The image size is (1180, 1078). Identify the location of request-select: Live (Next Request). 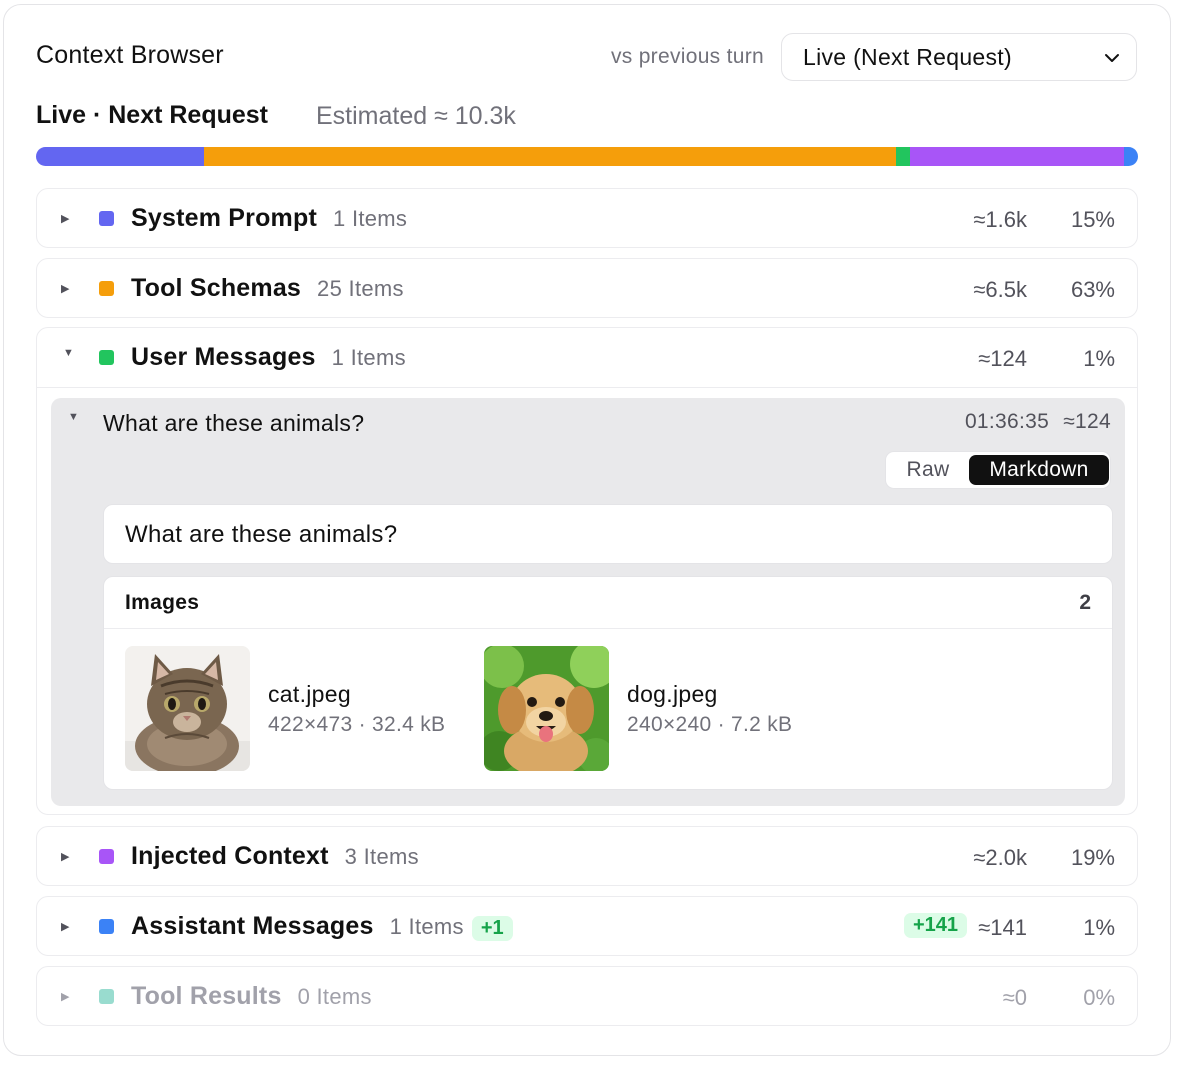
(959, 57).